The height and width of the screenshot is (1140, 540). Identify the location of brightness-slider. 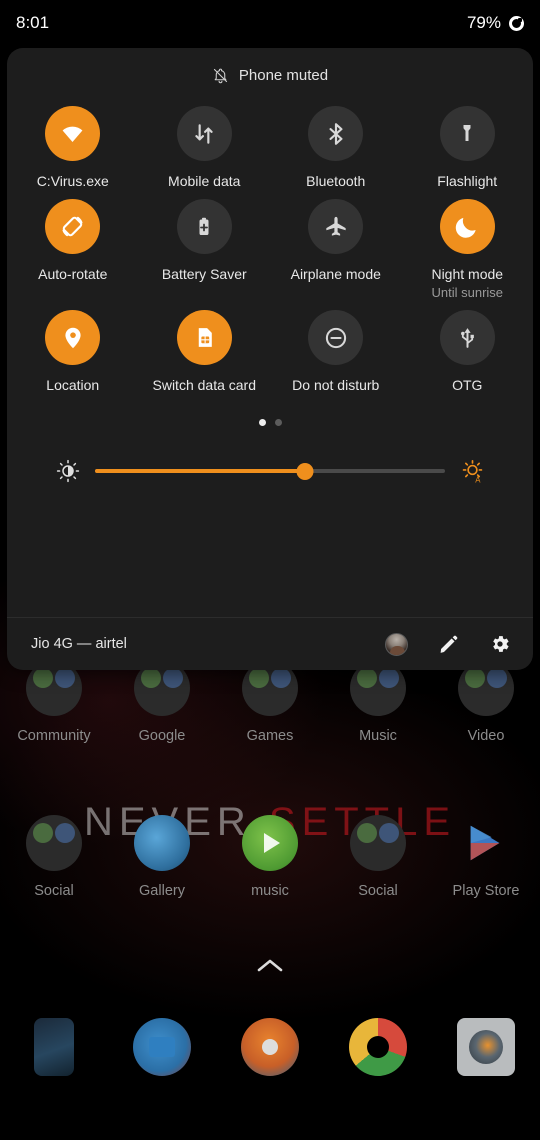
(270, 471).